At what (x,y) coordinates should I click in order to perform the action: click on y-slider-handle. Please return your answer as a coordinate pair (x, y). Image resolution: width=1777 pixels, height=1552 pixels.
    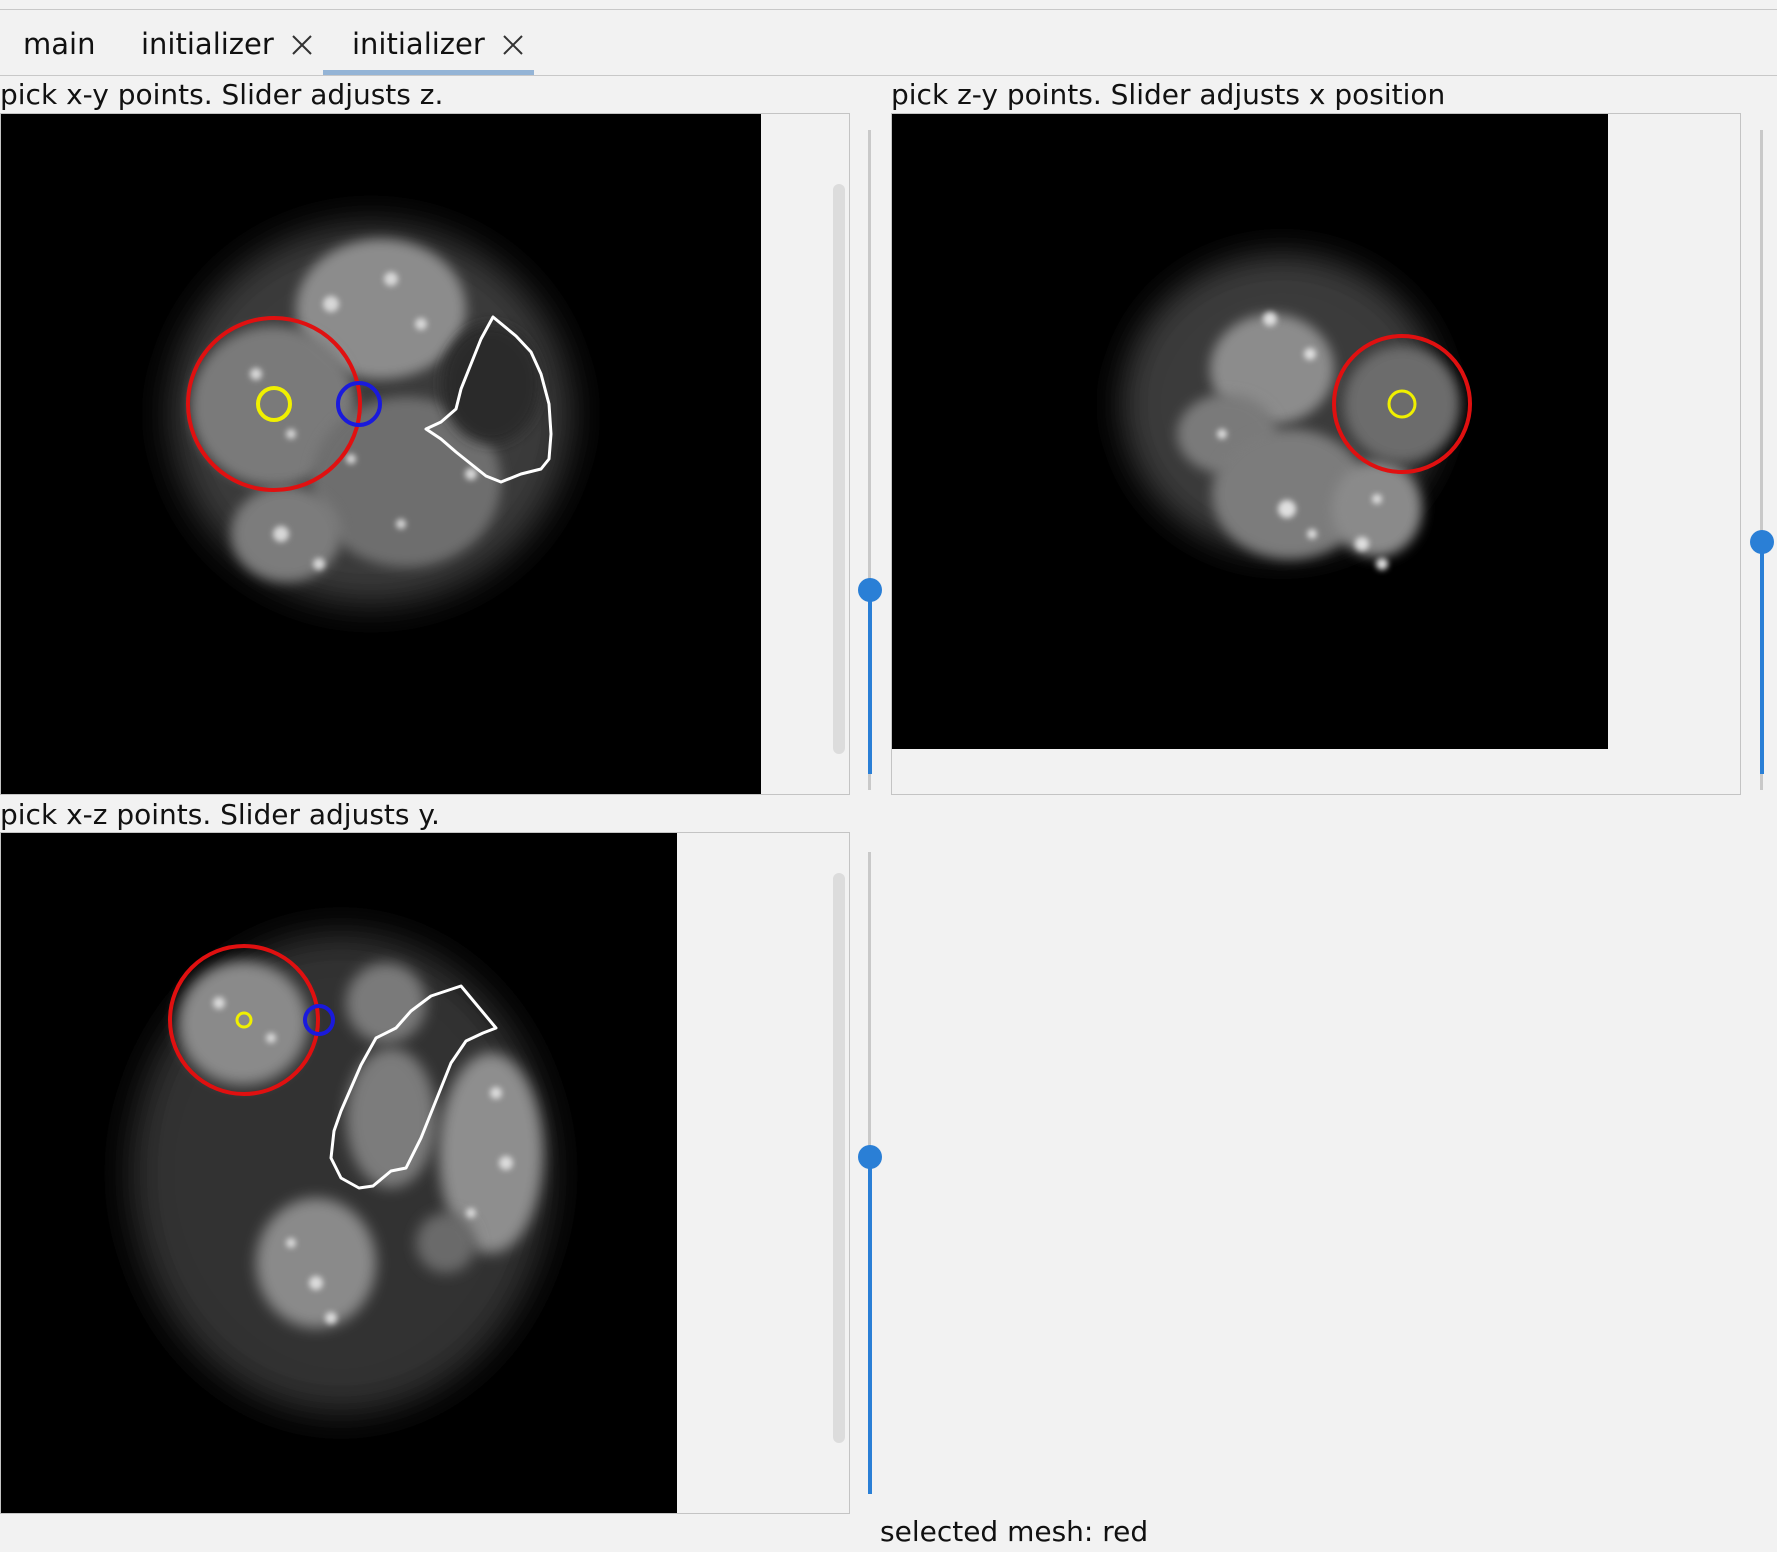
    Looking at the image, I should click on (870, 1157).